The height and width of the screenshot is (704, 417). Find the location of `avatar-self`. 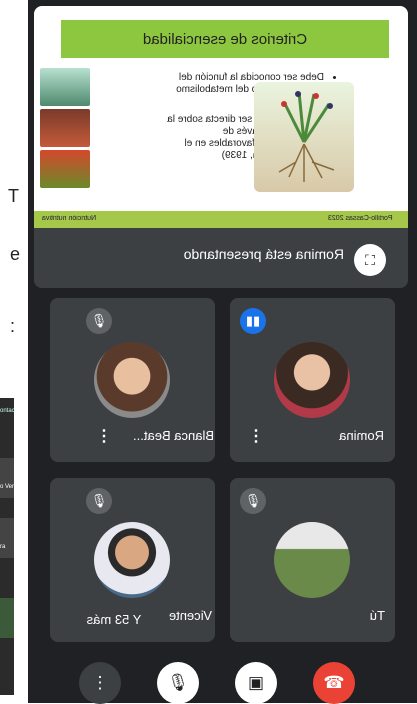

avatar-self is located at coordinates (312, 560).